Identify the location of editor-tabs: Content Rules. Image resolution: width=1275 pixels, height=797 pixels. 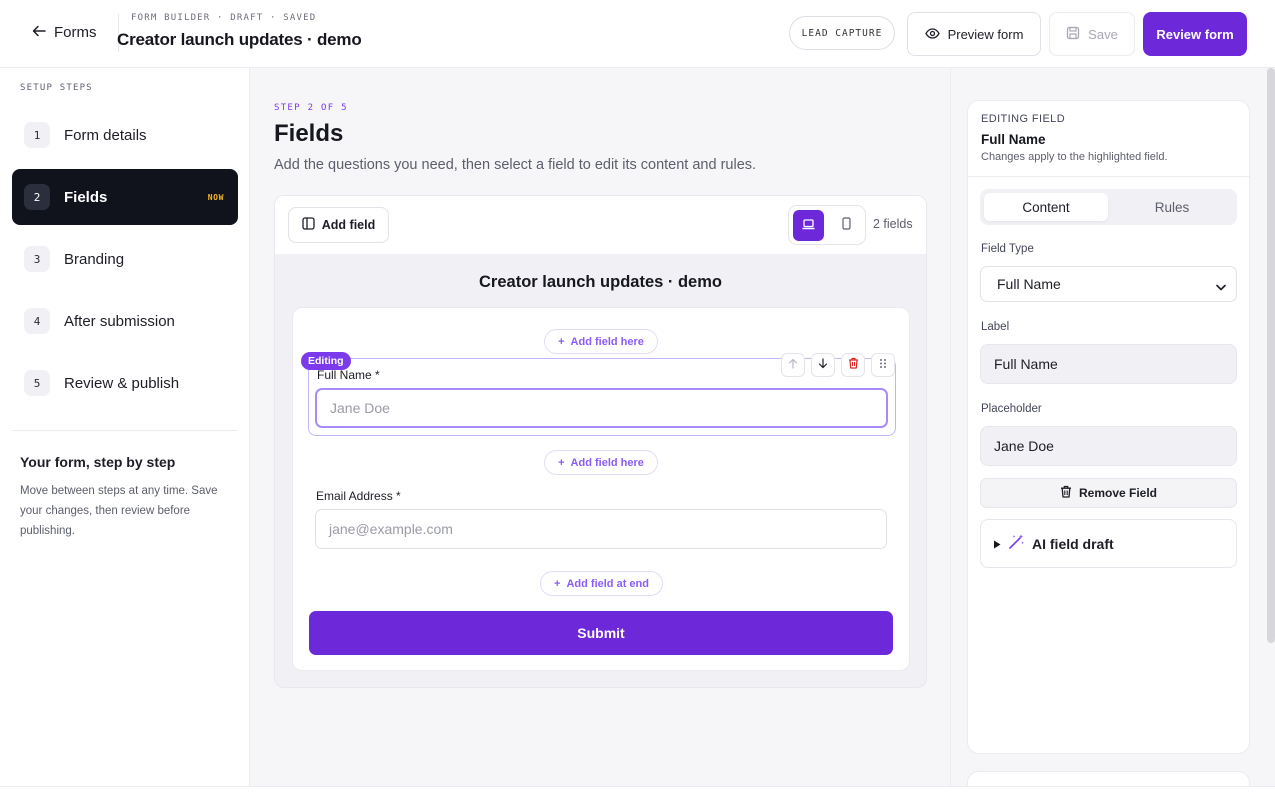
(1108, 207).